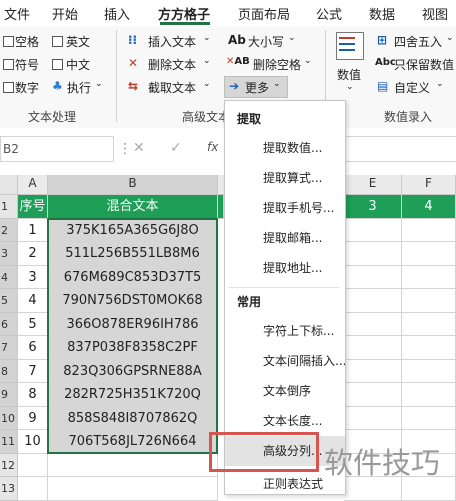  Describe the element at coordinates (9, 301) in the screenshot. I see `row-header: 5` at that location.